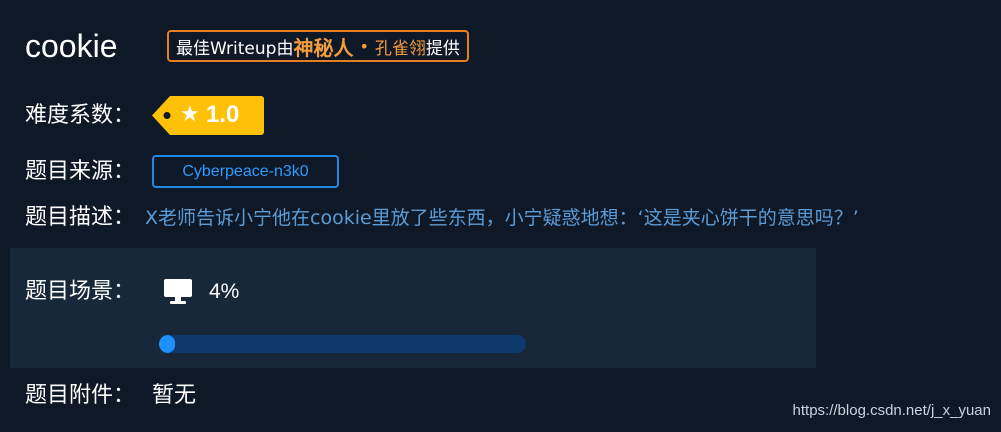  What do you see at coordinates (174, 395) in the screenshot?
I see `attachment-value: 暂无` at bounding box center [174, 395].